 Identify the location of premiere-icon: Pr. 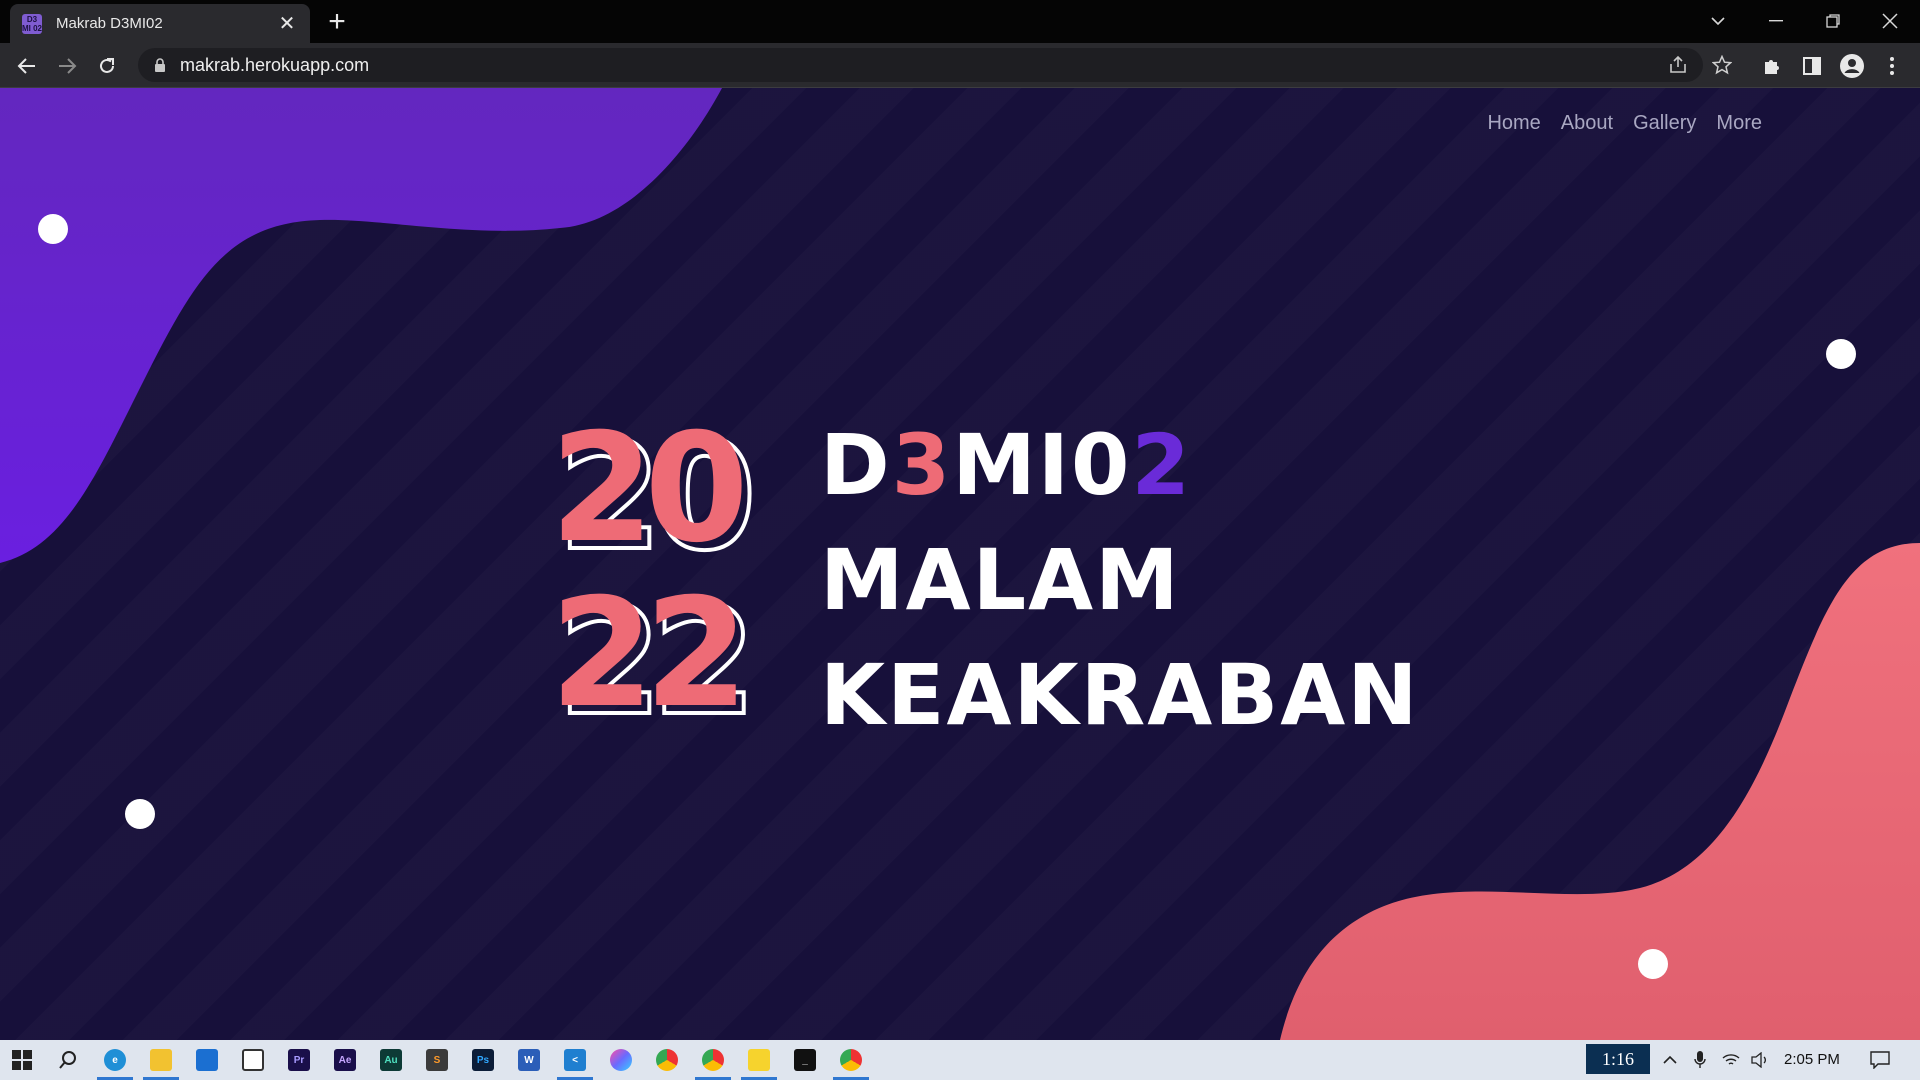
(299, 1060).